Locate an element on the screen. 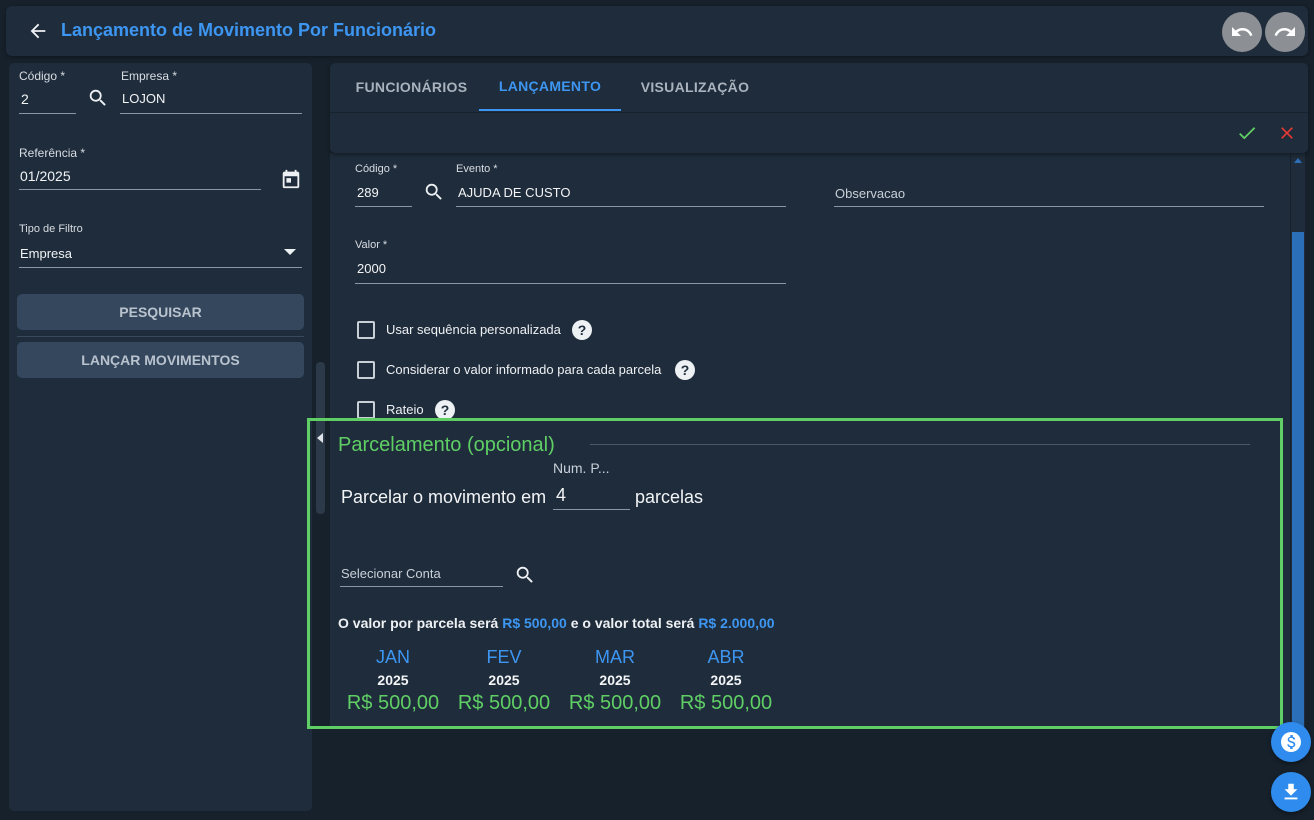  observacao-underline is located at coordinates (1049, 206).